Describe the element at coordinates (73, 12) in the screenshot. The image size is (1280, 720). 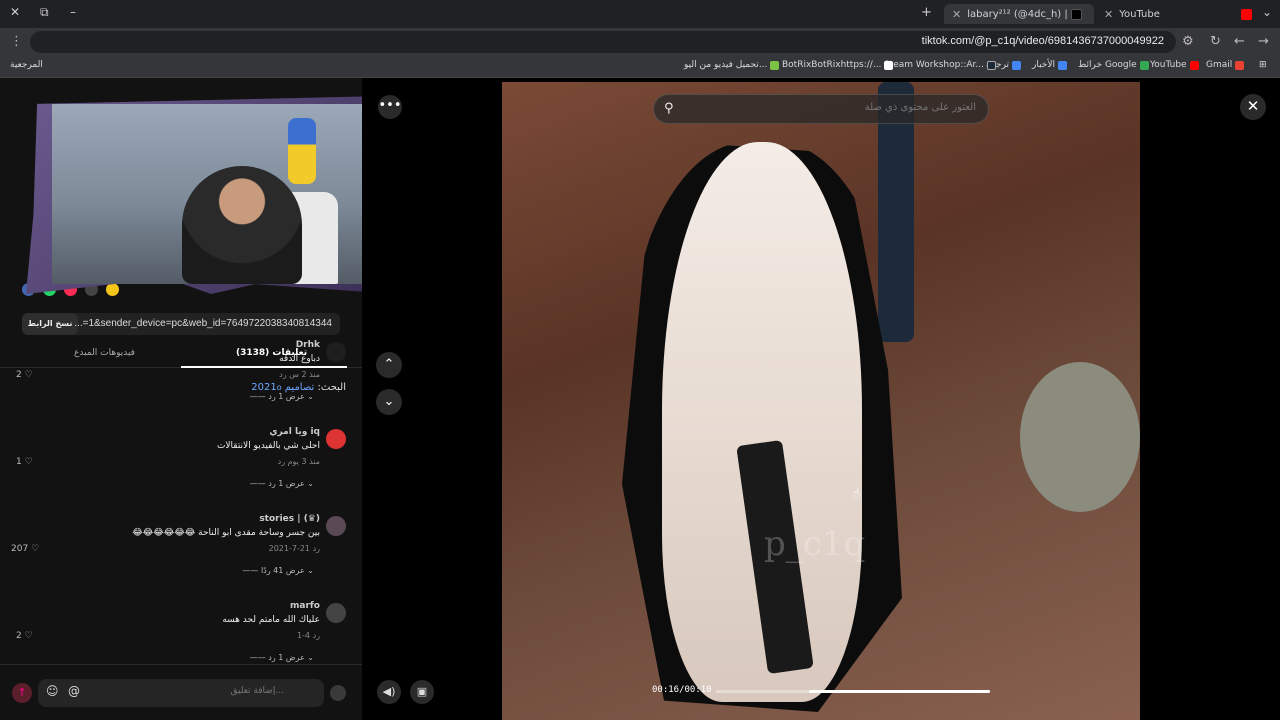
I see `window-minimize-icon: –` at that location.